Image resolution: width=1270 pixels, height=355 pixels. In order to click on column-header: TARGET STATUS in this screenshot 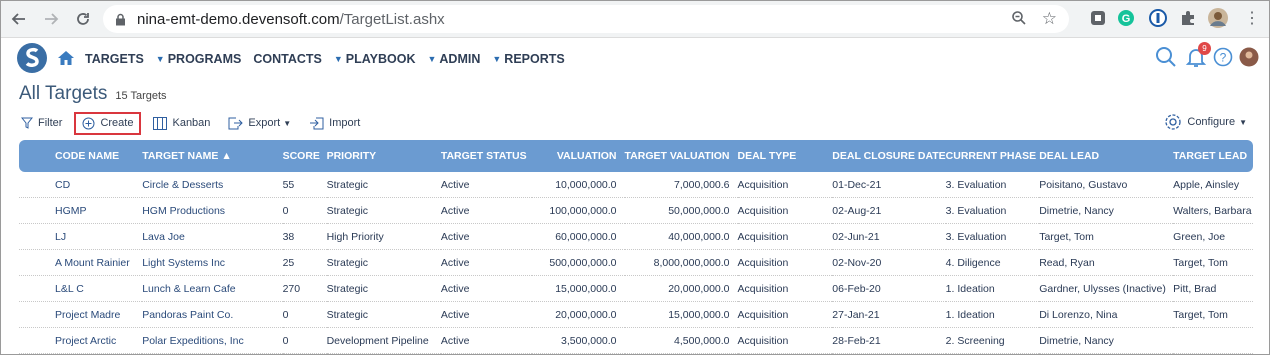, I will do `click(486, 156)`.